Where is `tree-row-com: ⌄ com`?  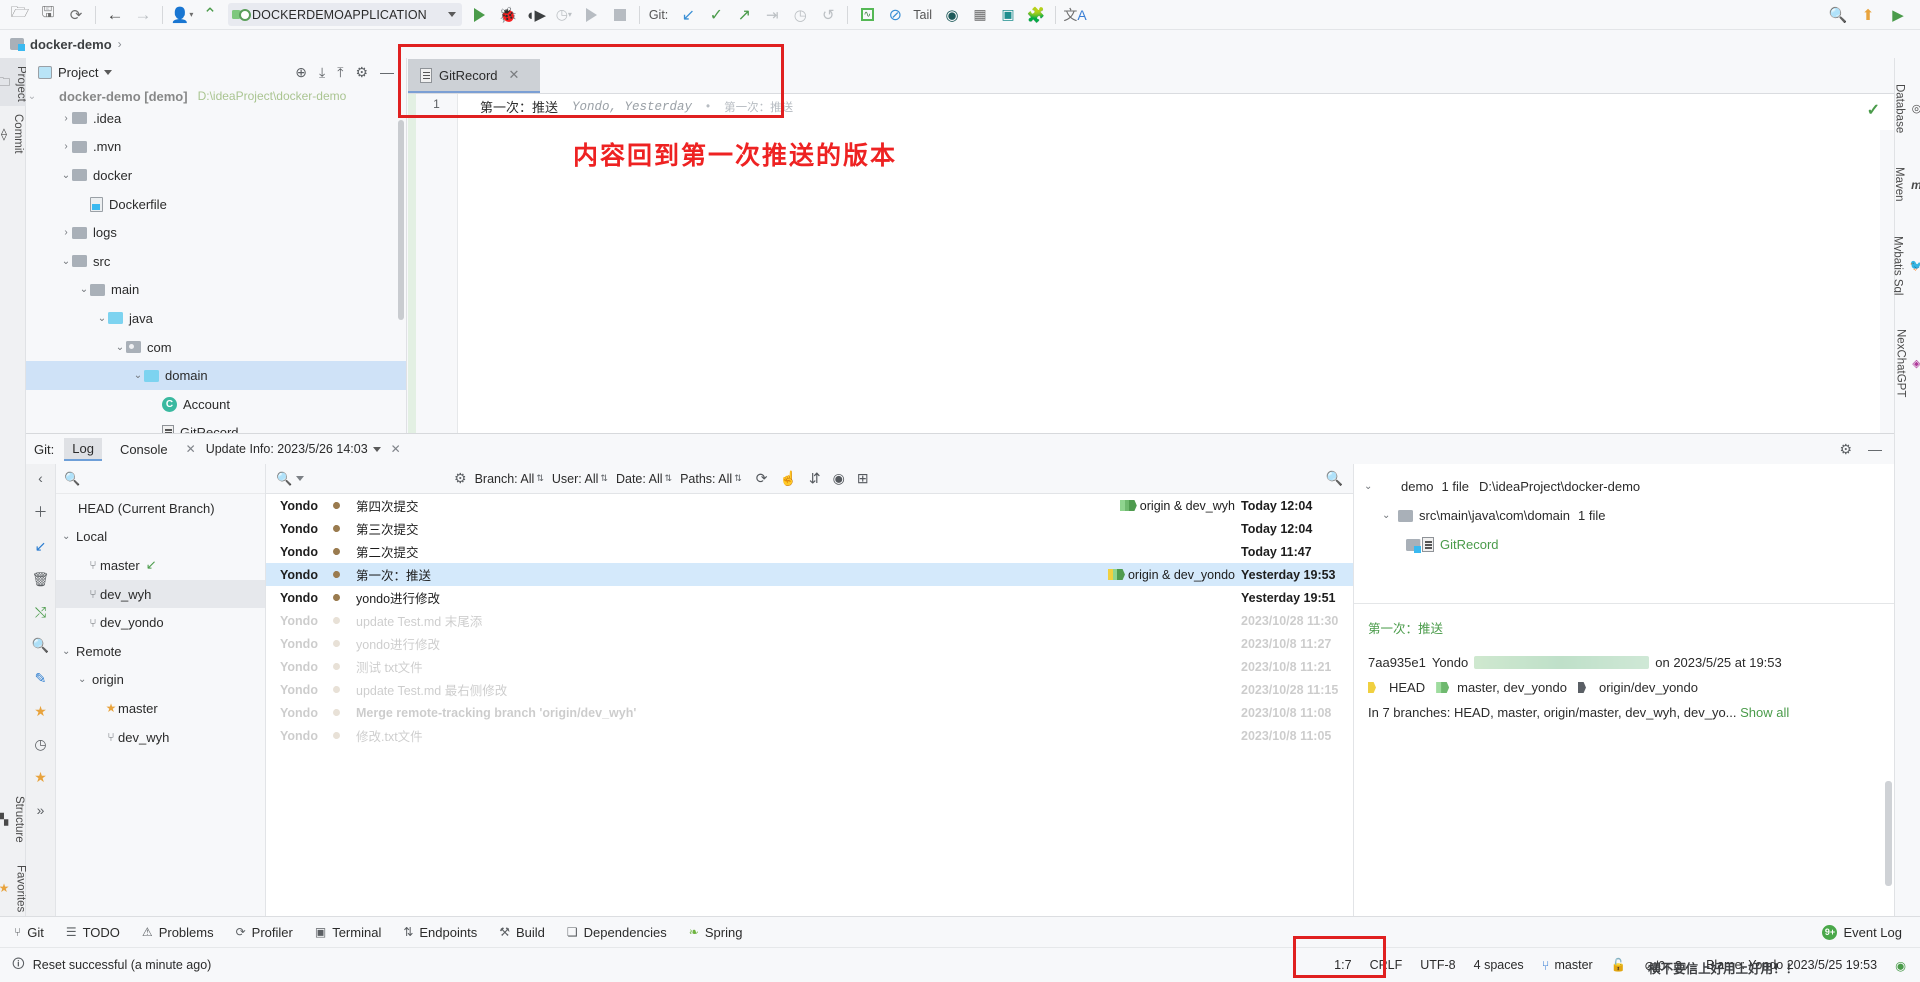 tree-row-com: ⌄ com is located at coordinates (216, 347).